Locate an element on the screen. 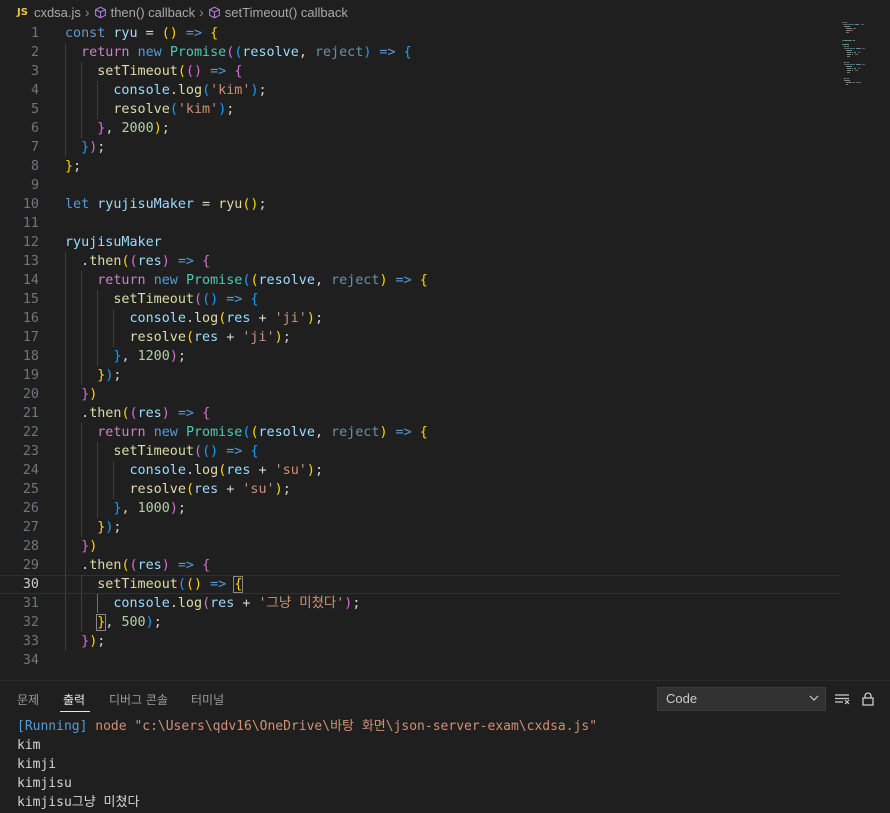  code-line: 26 }, 1000); is located at coordinates (420, 508).